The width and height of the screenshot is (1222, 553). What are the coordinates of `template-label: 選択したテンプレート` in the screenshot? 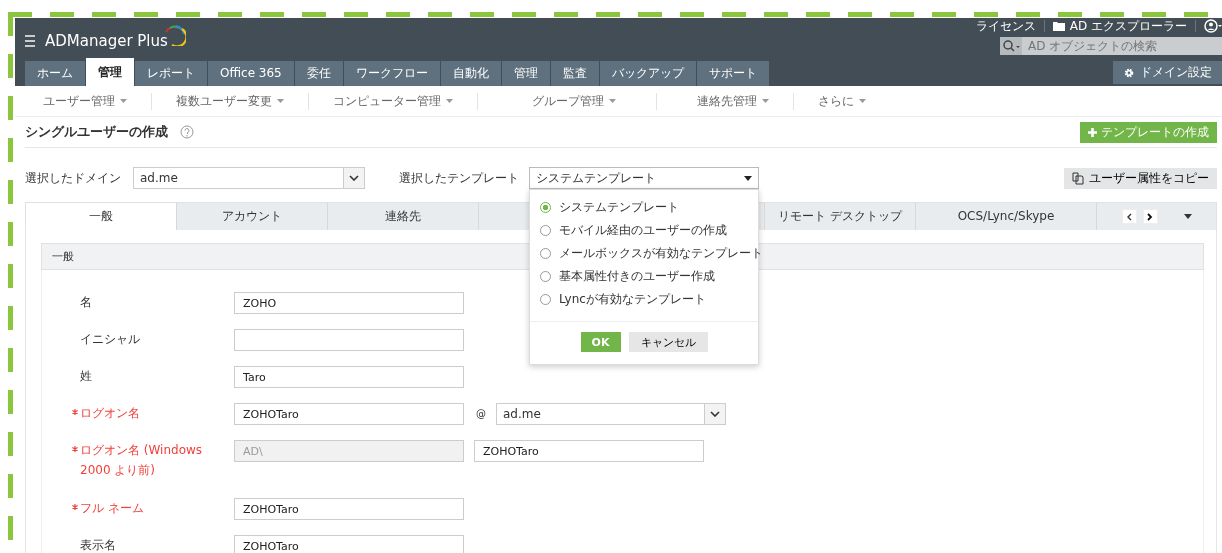 It's located at (459, 178).